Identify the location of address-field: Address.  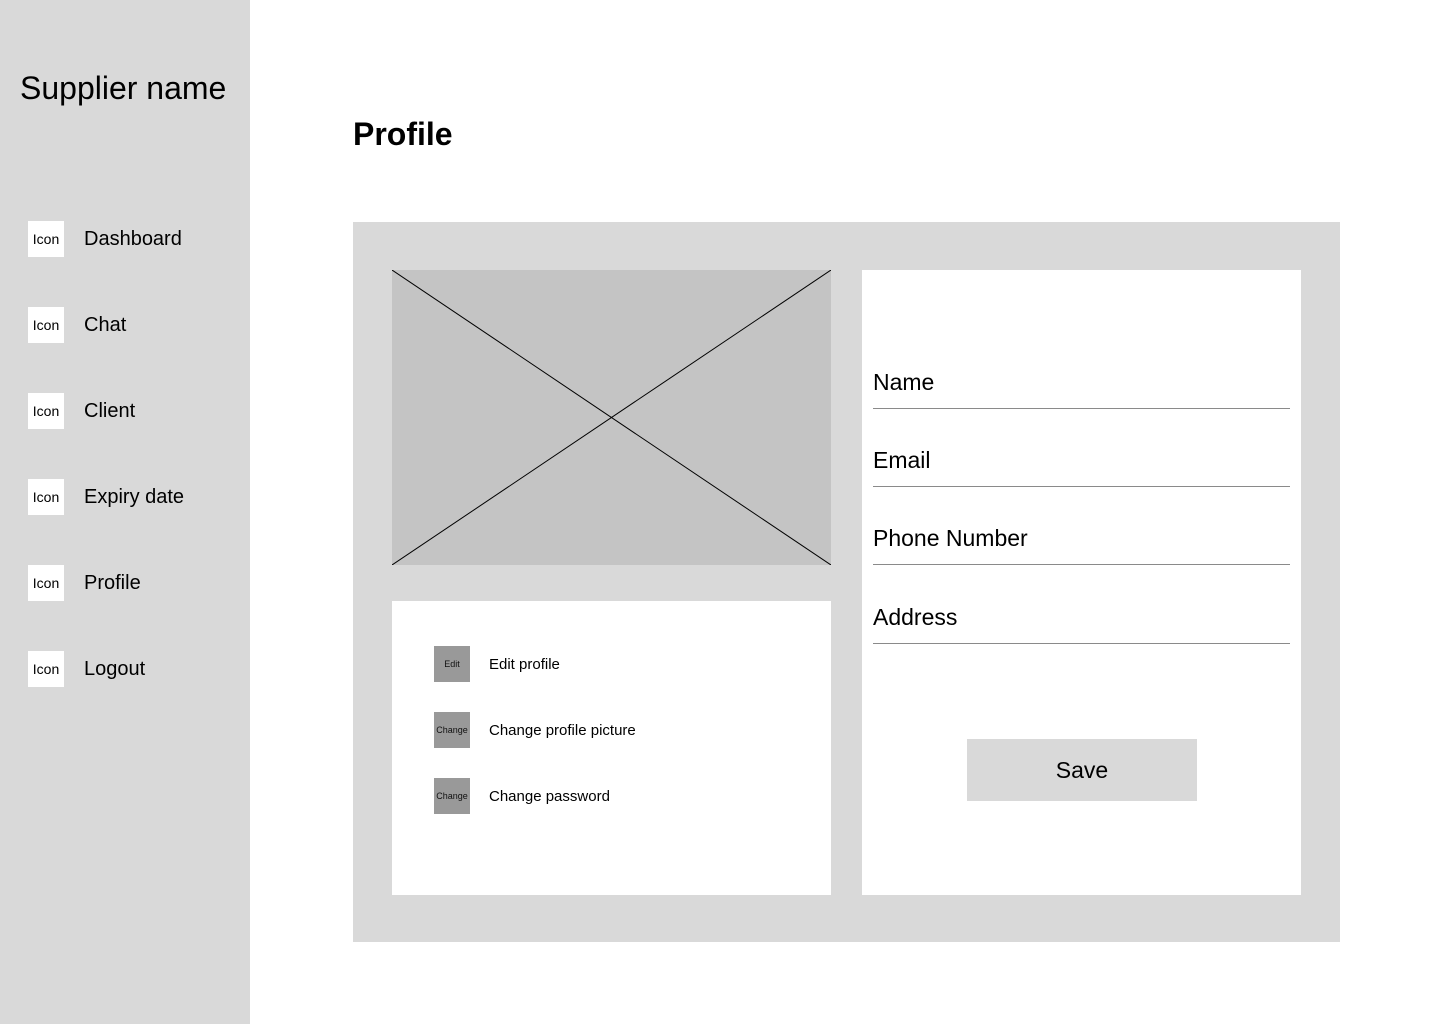
(1081, 624).